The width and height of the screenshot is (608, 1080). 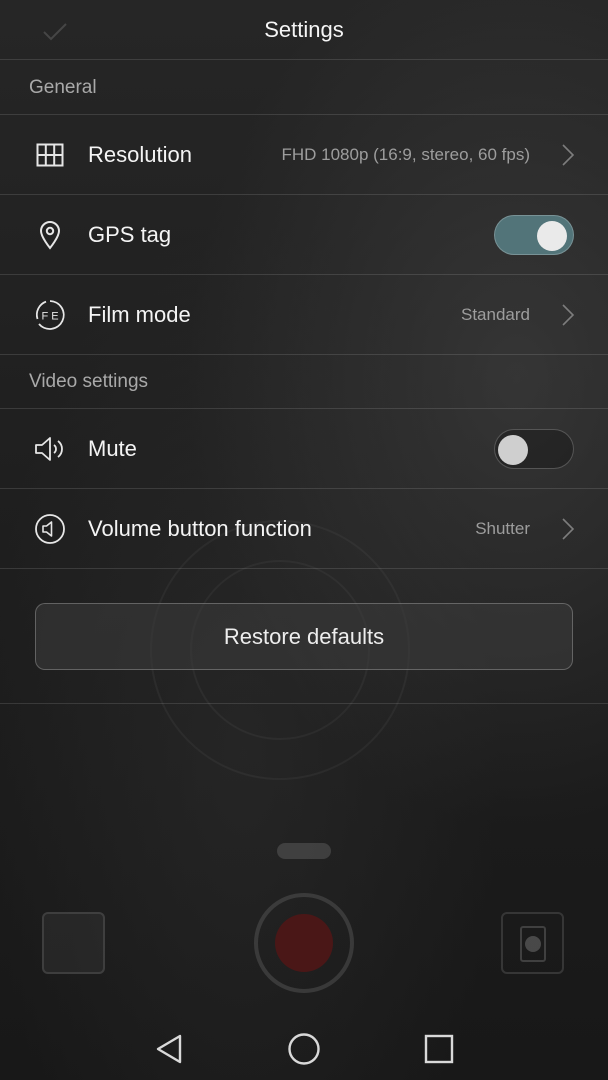 I want to click on gps-tag-toggle, so click(x=534, y=235).